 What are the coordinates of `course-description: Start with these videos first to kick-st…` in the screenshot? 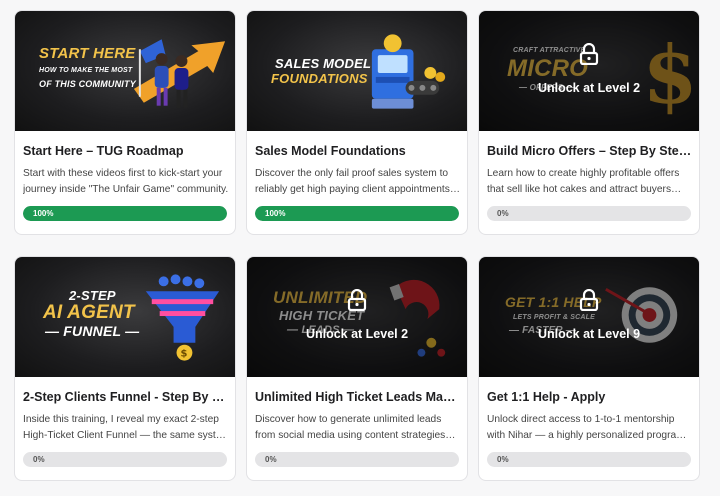 It's located at (126, 181).